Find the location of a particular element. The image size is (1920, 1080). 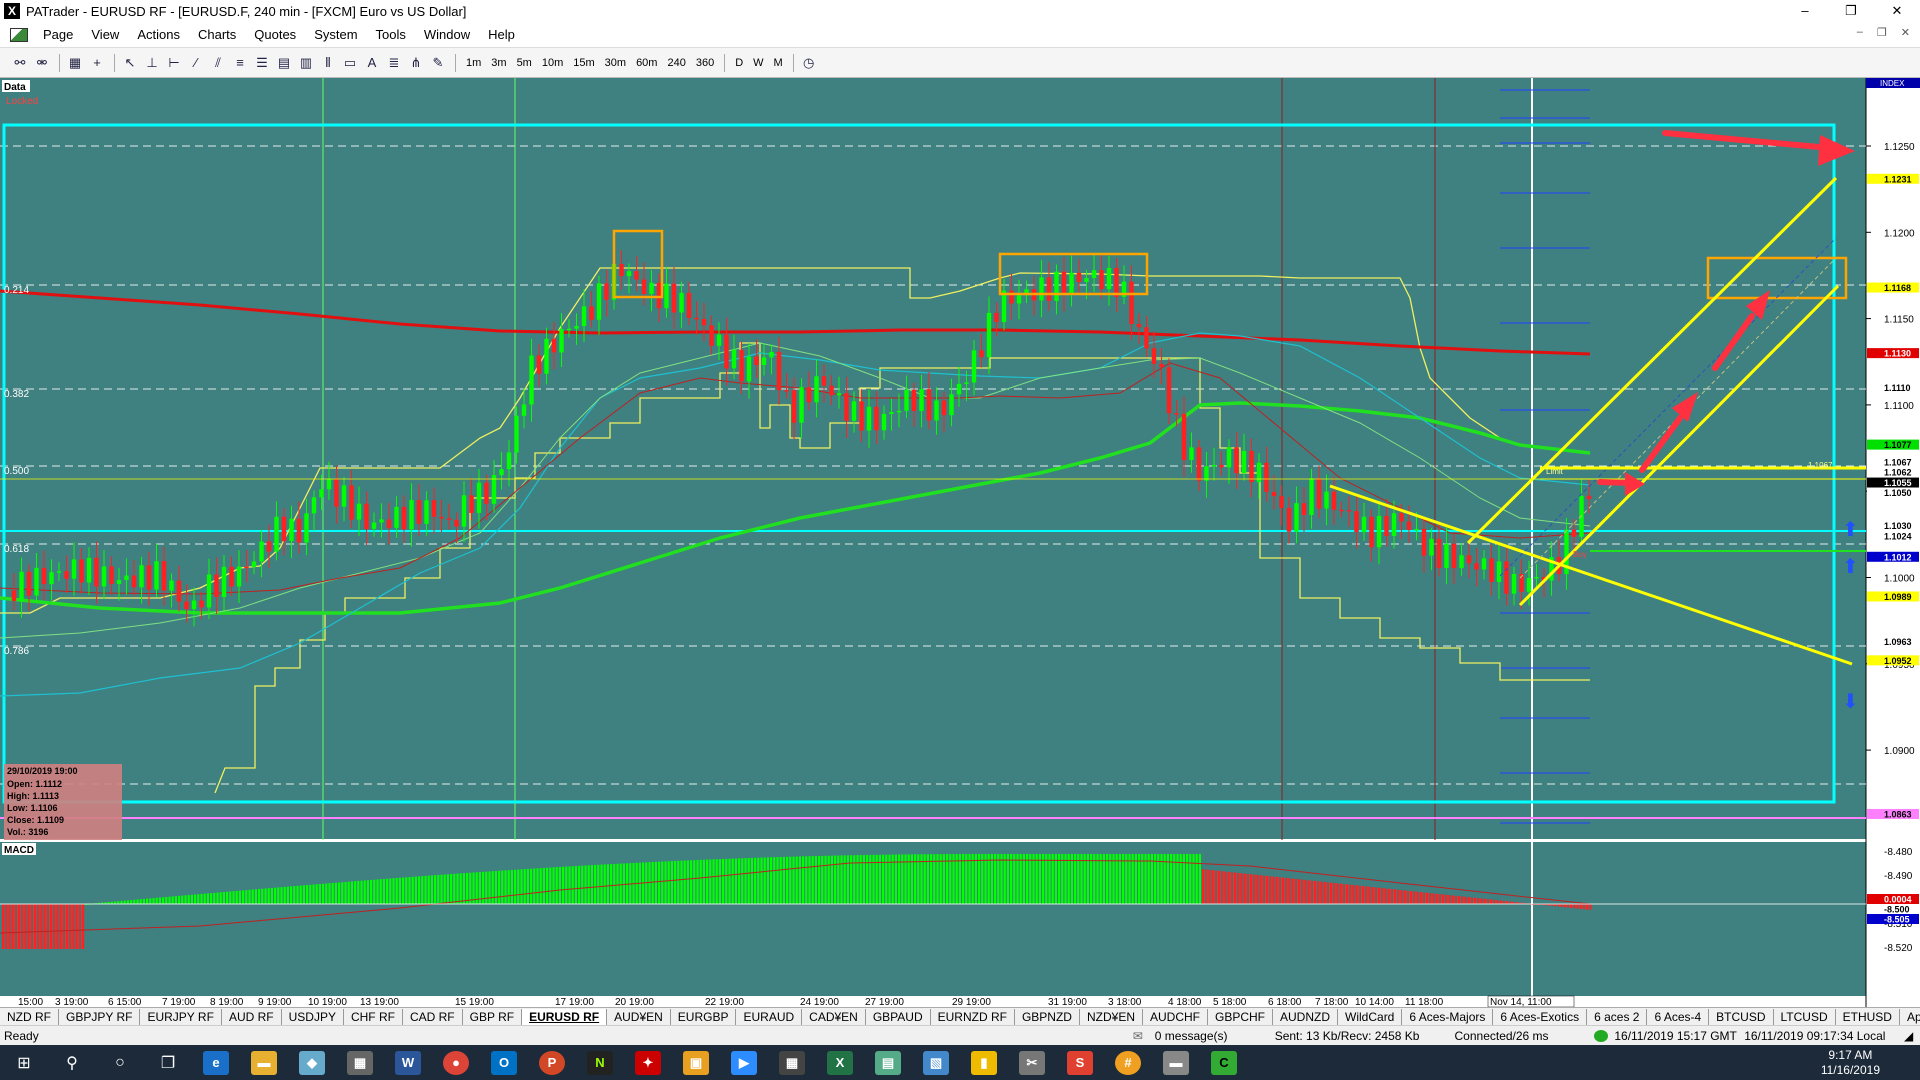

pointer-icon: ↖ is located at coordinates (130, 63).